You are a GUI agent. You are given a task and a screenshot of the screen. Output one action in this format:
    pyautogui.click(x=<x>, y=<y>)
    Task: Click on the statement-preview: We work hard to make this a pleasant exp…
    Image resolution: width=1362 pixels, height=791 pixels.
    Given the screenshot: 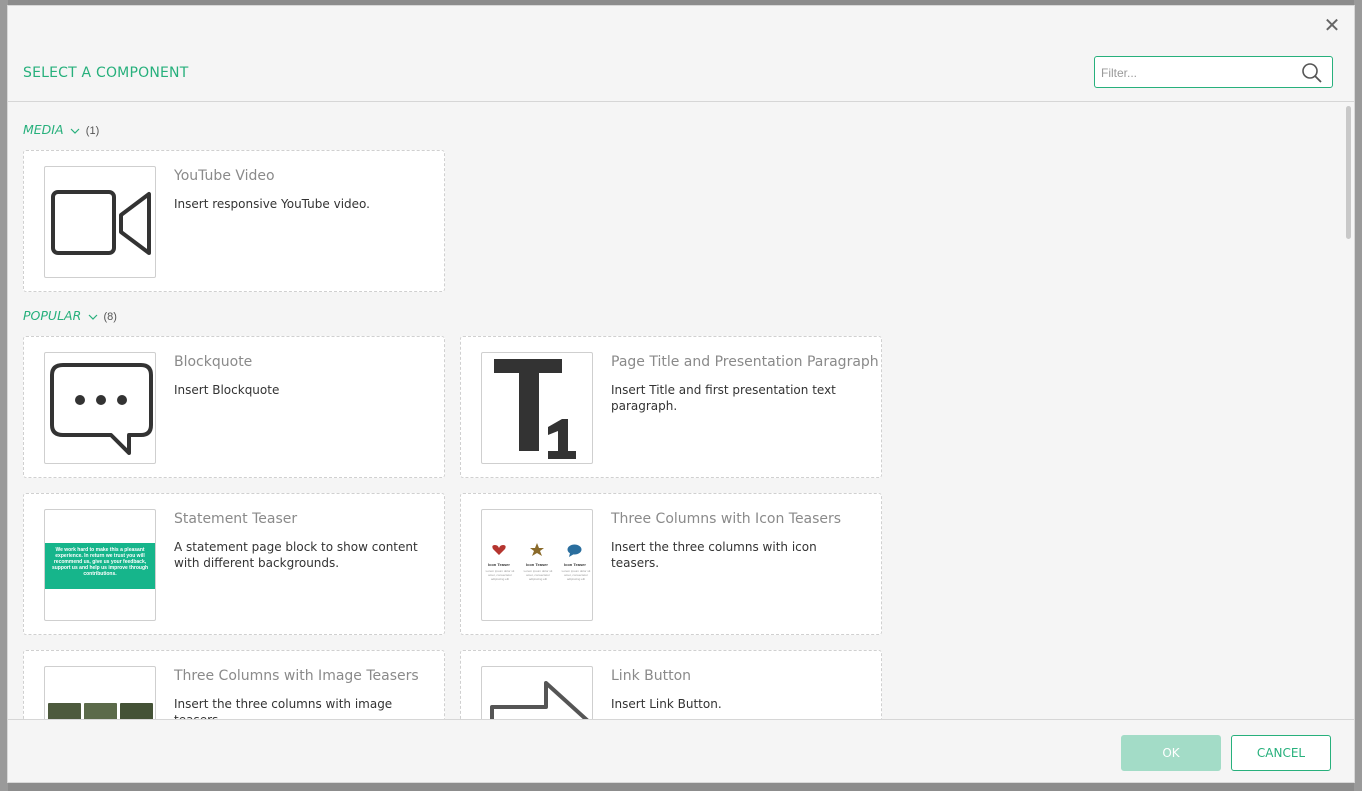 What is the action you would take?
    pyautogui.click(x=100, y=565)
    